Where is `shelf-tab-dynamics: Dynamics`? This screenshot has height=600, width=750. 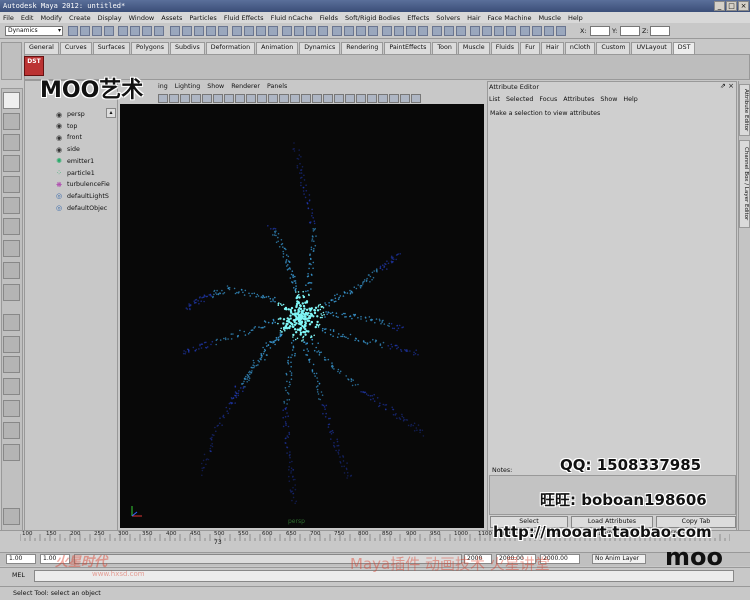 shelf-tab-dynamics: Dynamics is located at coordinates (320, 48).